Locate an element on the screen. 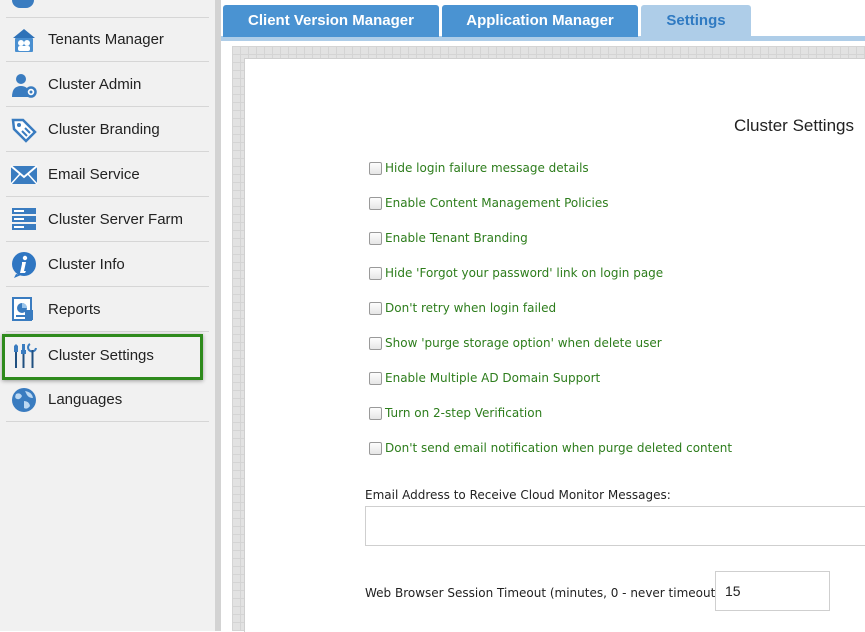 Image resolution: width=865 pixels, height=632 pixels. sidebar-item-tenants-manager: Tenants Manager is located at coordinates (107, 40).